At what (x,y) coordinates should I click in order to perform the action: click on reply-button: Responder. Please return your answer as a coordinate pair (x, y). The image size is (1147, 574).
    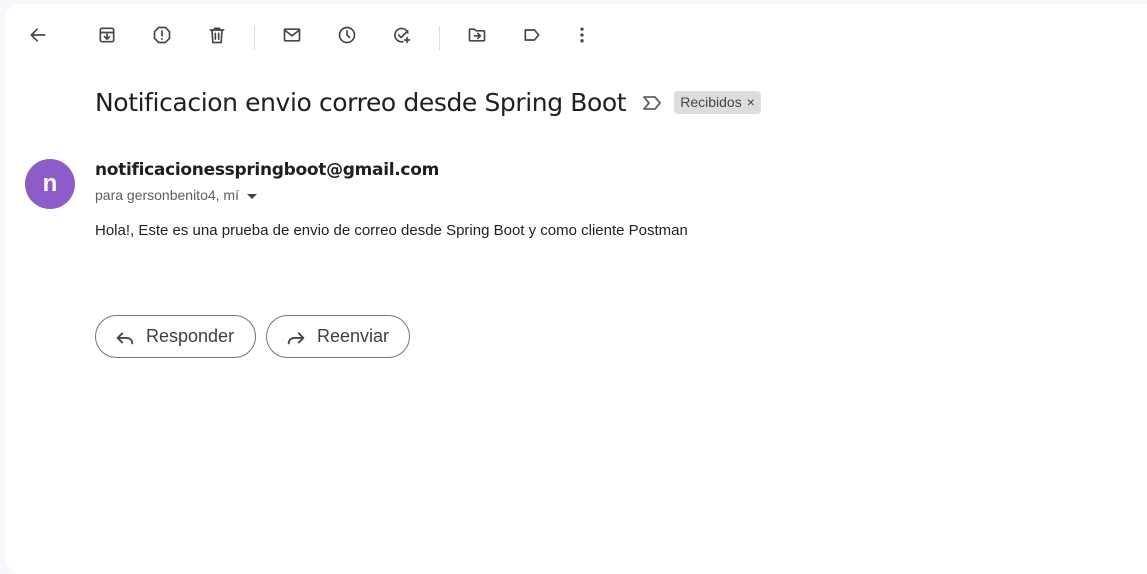
    Looking at the image, I should click on (175, 336).